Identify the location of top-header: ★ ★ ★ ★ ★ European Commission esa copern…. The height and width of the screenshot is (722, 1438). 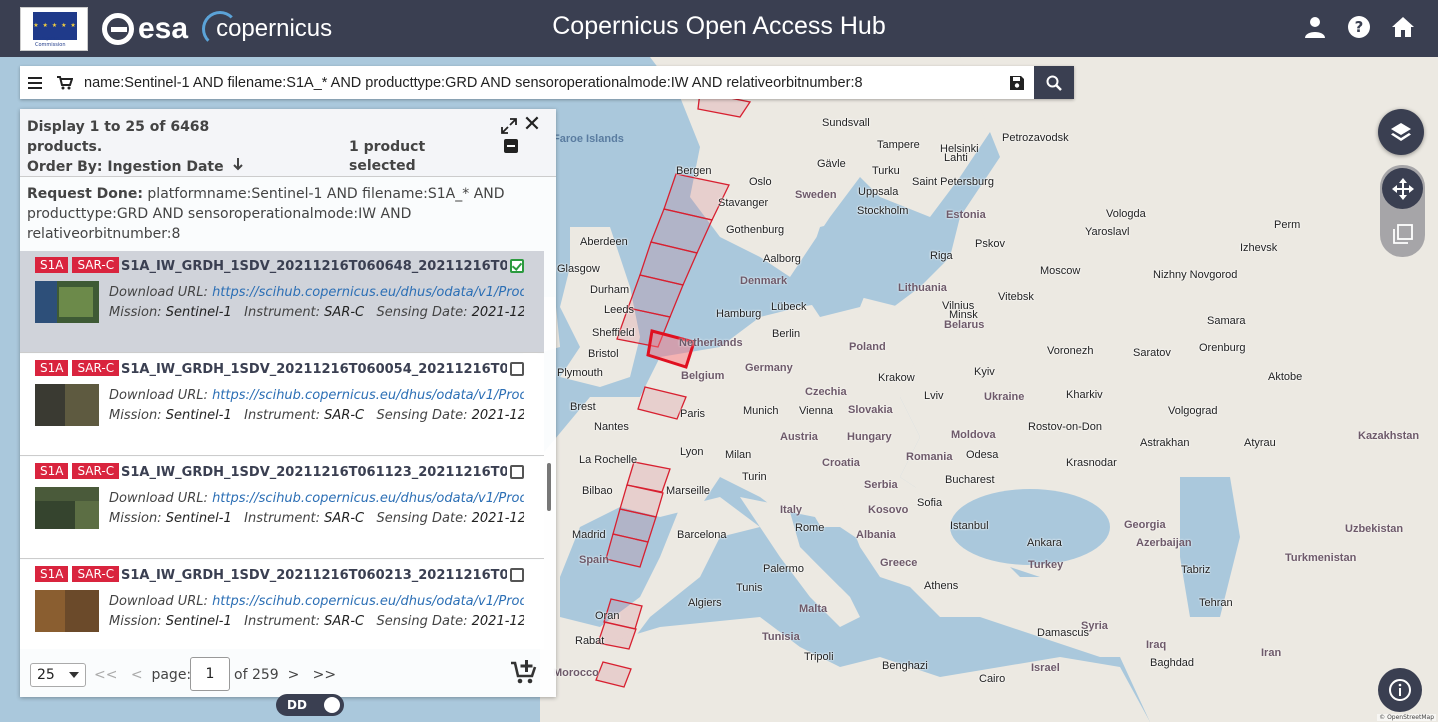
(719, 28).